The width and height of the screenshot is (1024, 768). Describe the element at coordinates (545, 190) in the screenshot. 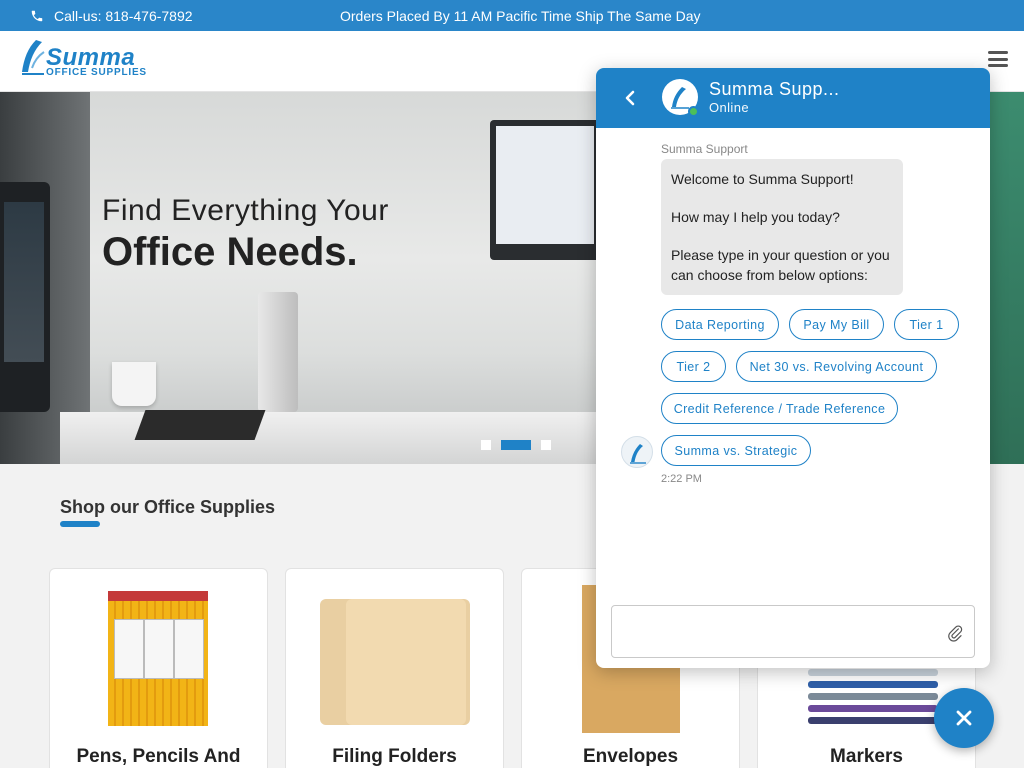

I see `hero-bg-monitor-center` at that location.